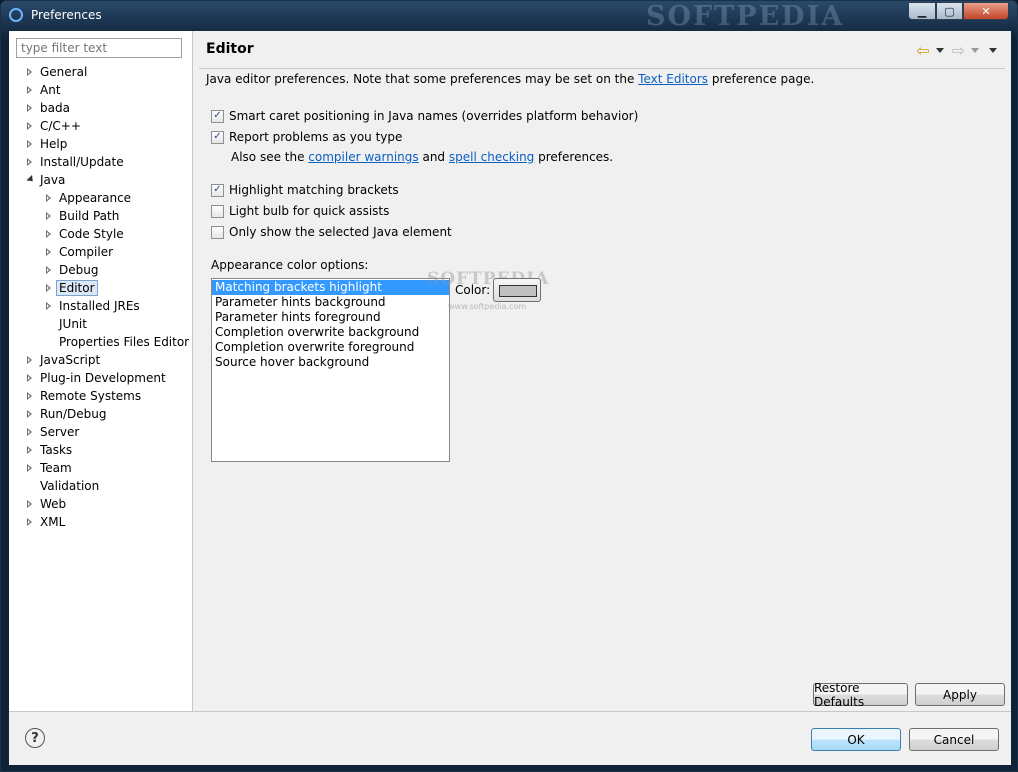 The height and width of the screenshot is (772, 1018). What do you see at coordinates (54, 144) in the screenshot?
I see `tree-item-label: Help` at bounding box center [54, 144].